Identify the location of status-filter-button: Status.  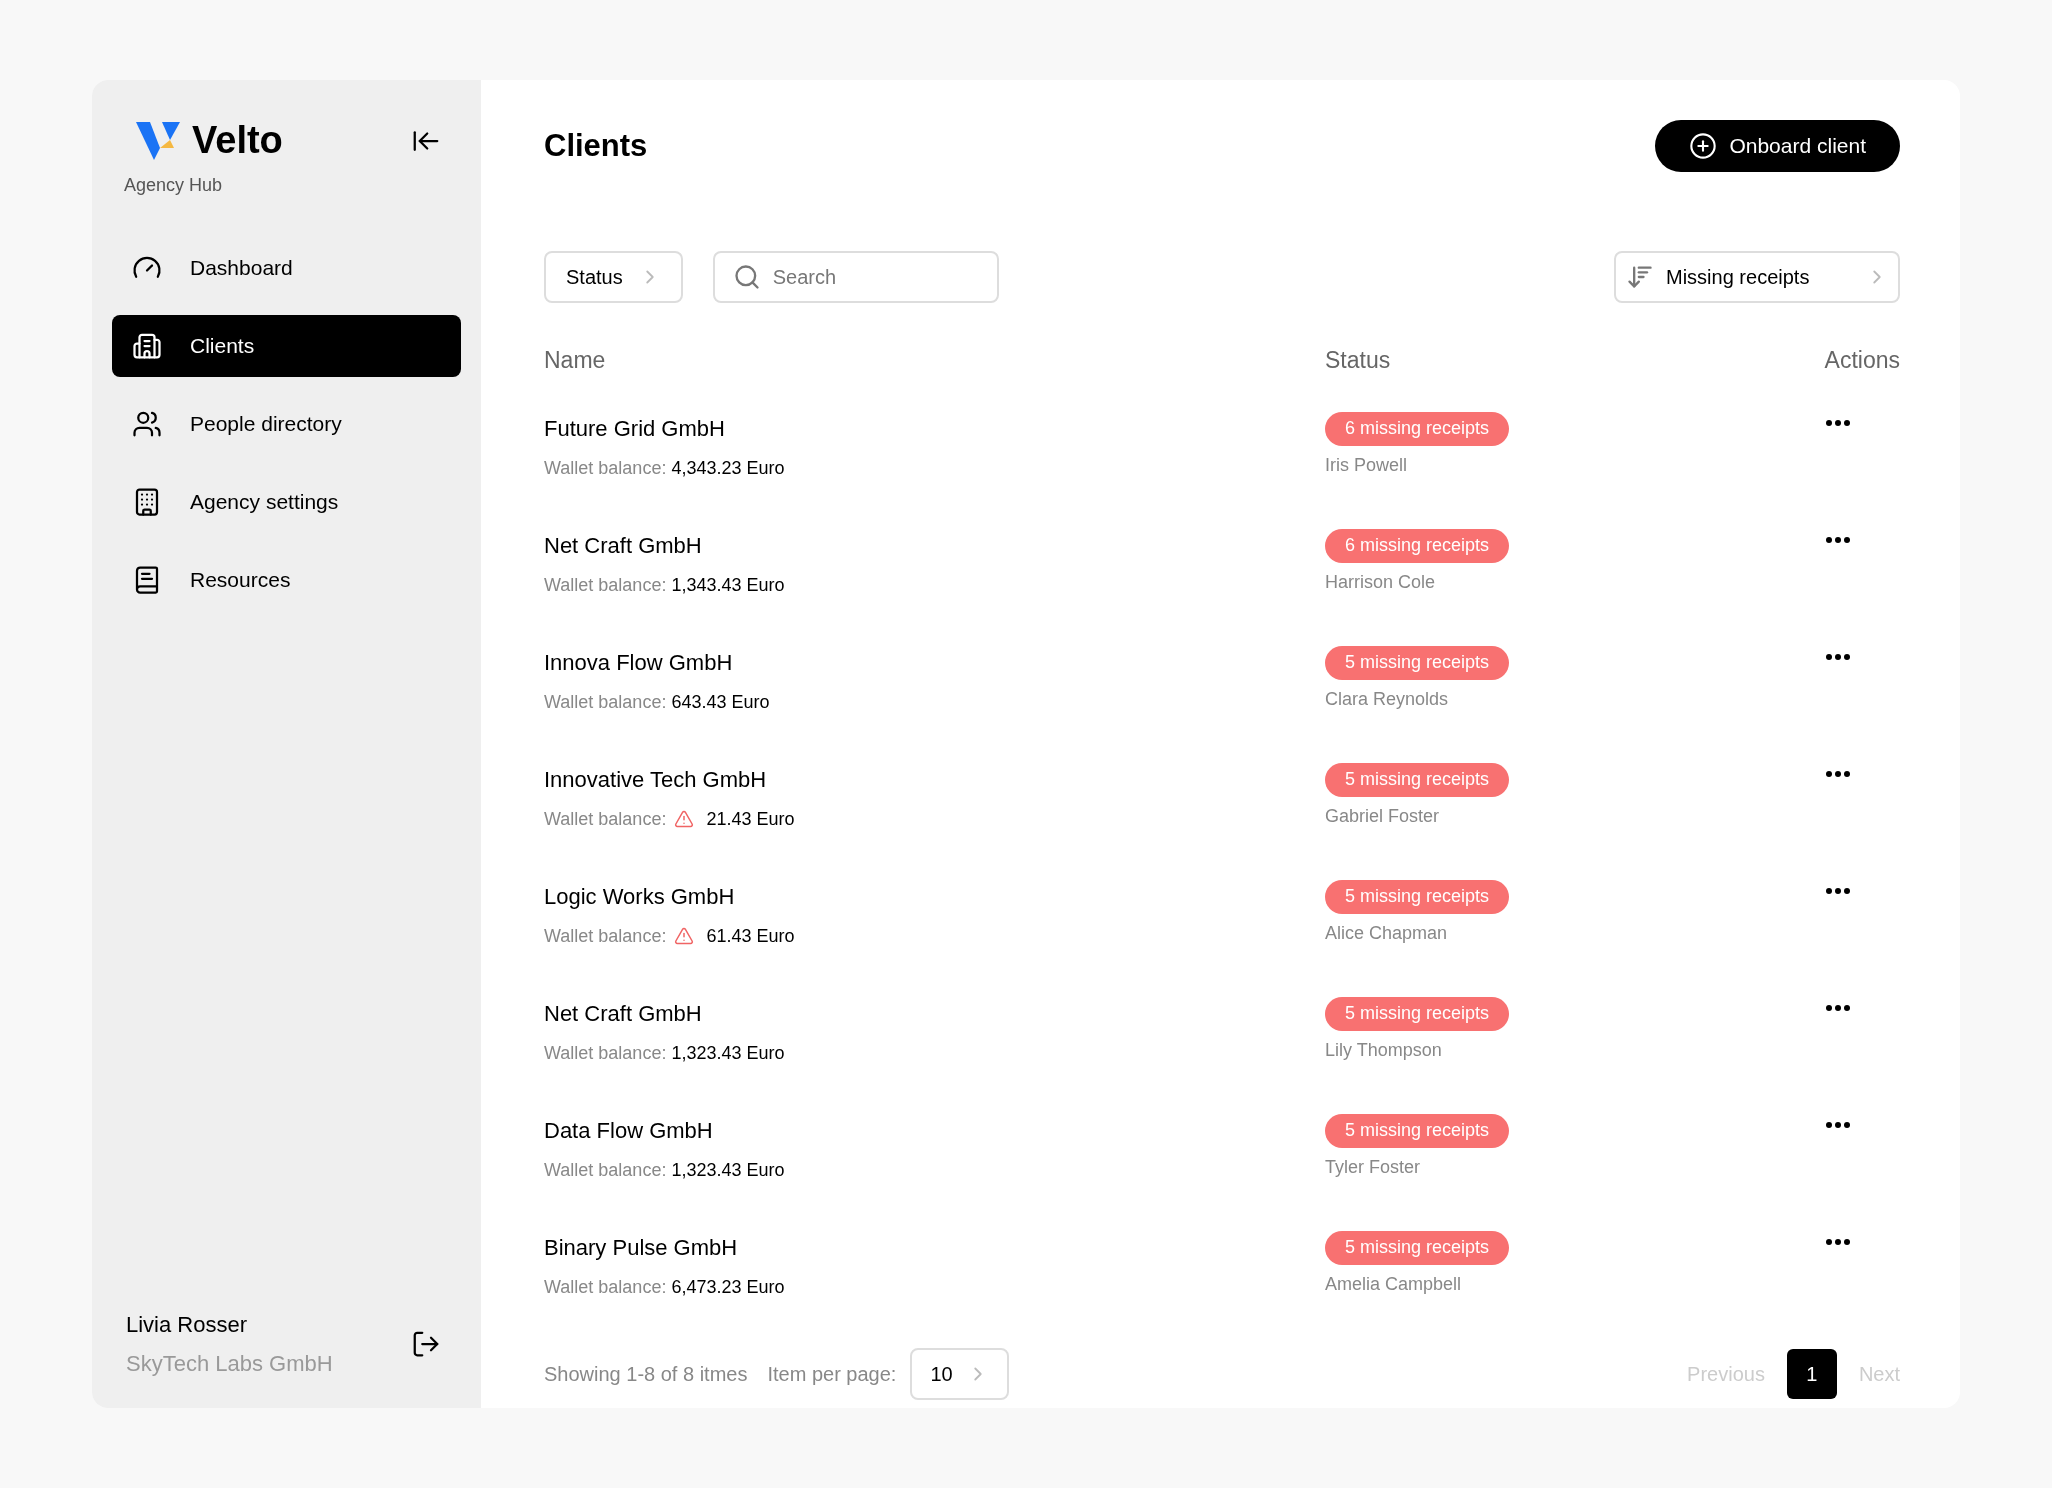
(613, 277).